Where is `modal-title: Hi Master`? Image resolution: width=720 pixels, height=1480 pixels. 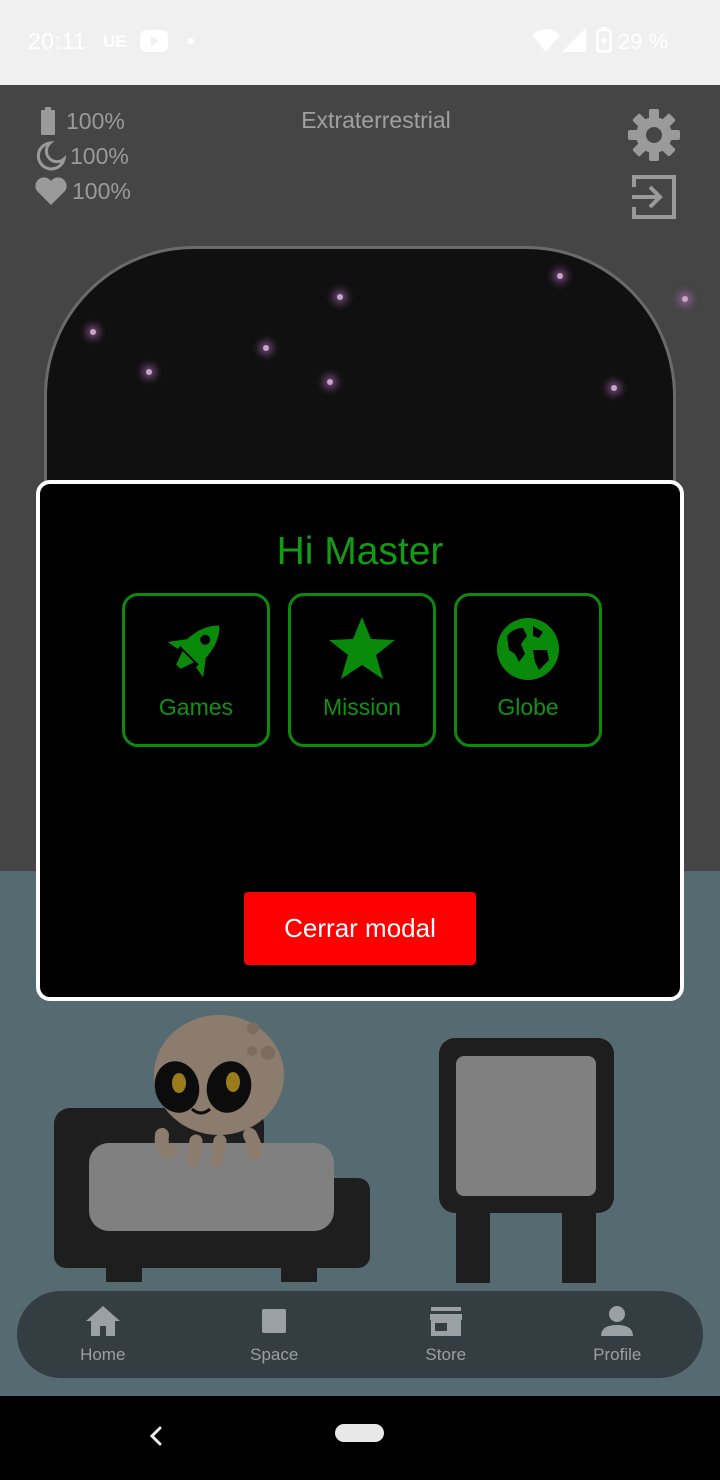 modal-title: Hi Master is located at coordinates (360, 551).